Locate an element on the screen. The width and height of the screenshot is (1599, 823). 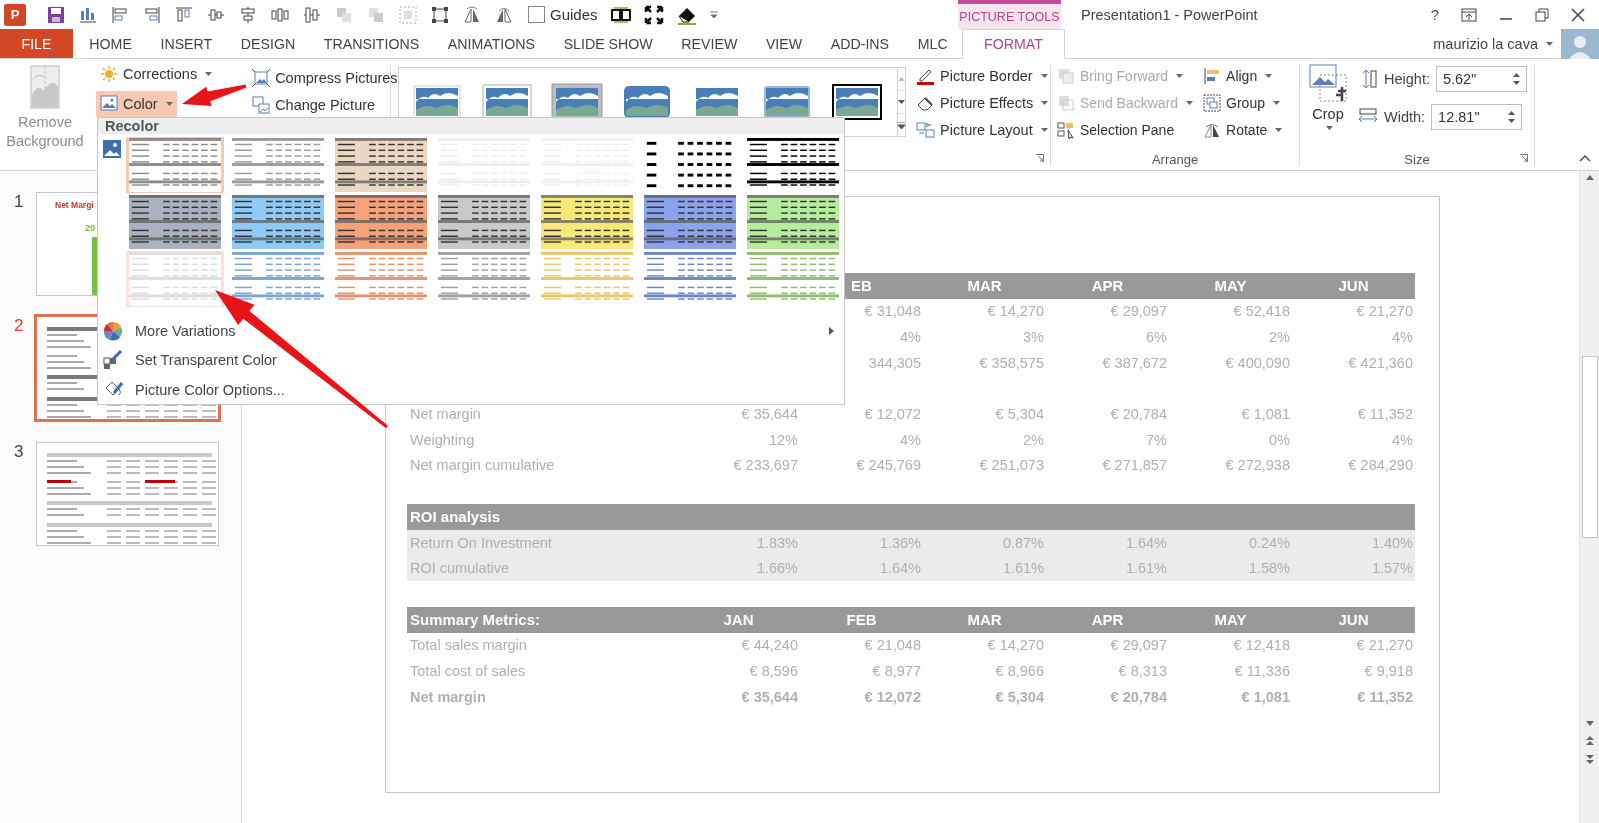
contextual-tab-label: PICTURE TOOLS is located at coordinates (1009, 14).